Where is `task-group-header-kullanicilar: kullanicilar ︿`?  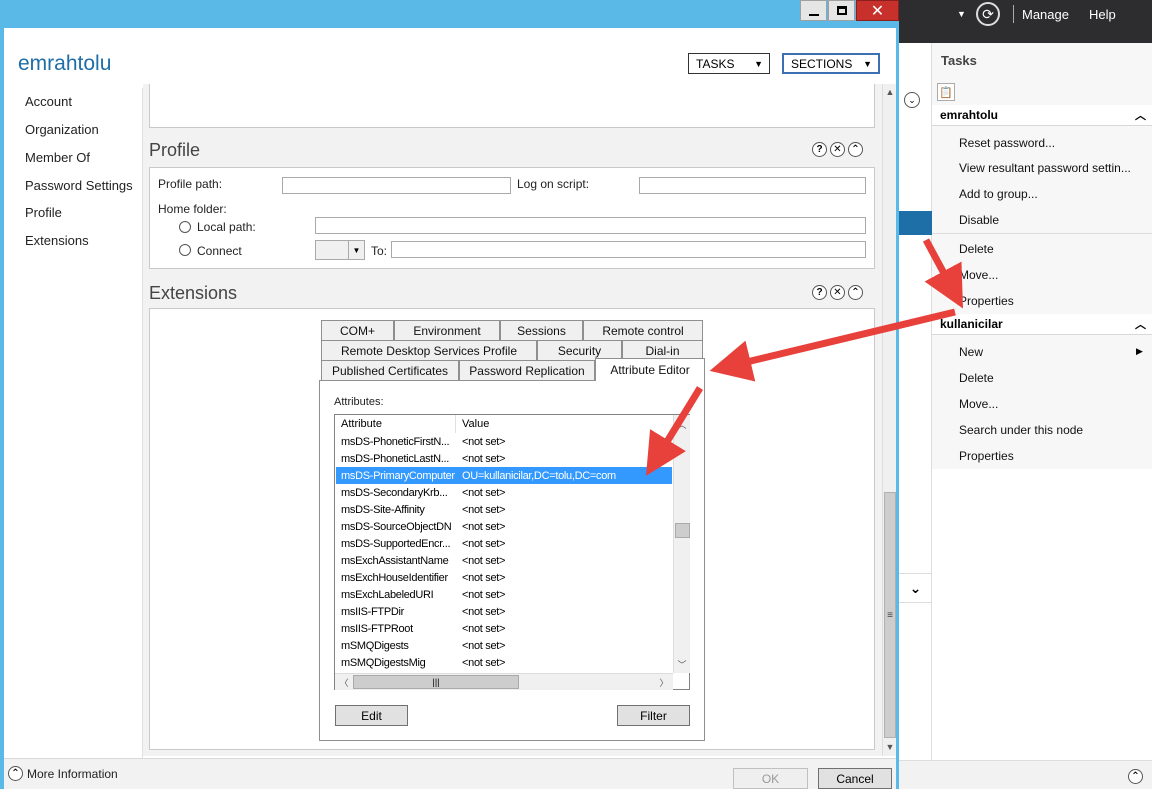 task-group-header-kullanicilar: kullanicilar ︿ is located at coordinates (1042, 324).